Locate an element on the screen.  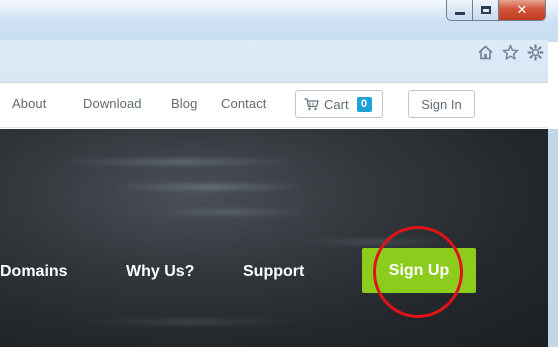
browser-toolbar is located at coordinates (274, 61).